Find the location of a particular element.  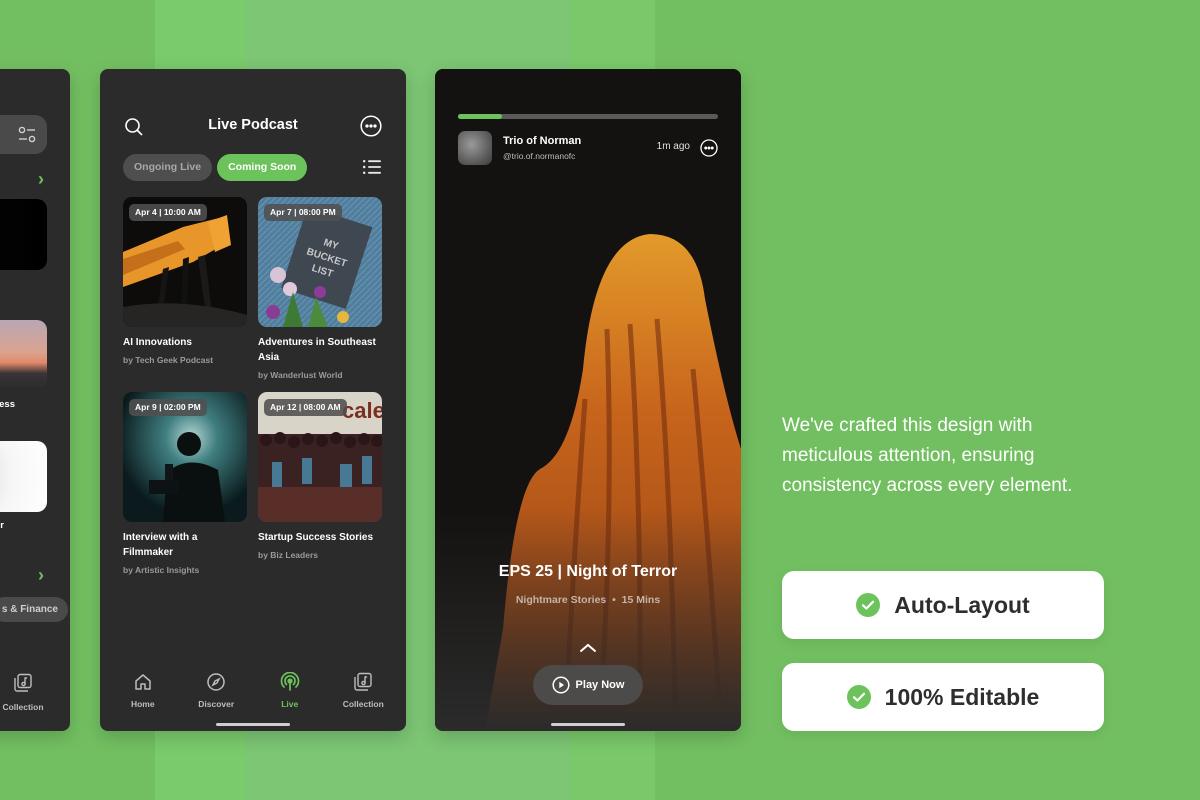

category-chip: s & Finance is located at coordinates (34, 609).